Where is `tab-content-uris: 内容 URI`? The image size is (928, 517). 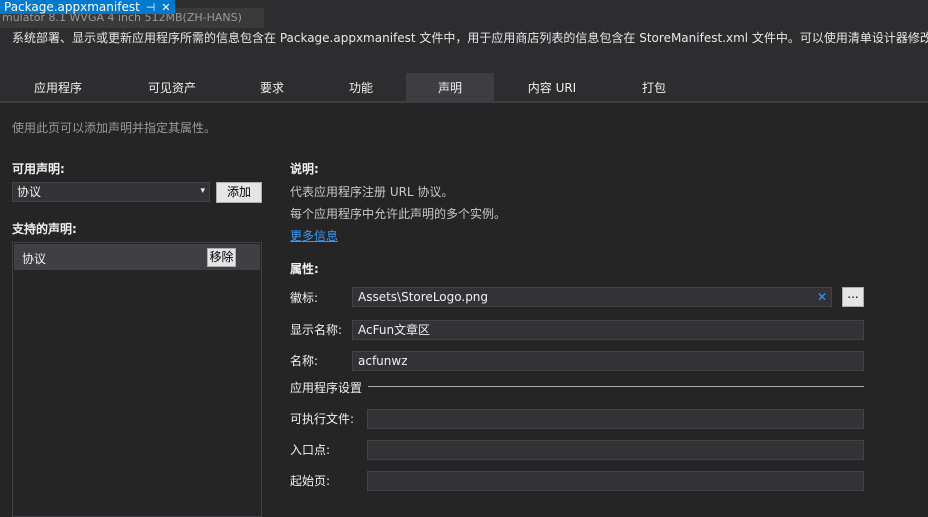
tab-content-uris: 内容 URI is located at coordinates (552, 87).